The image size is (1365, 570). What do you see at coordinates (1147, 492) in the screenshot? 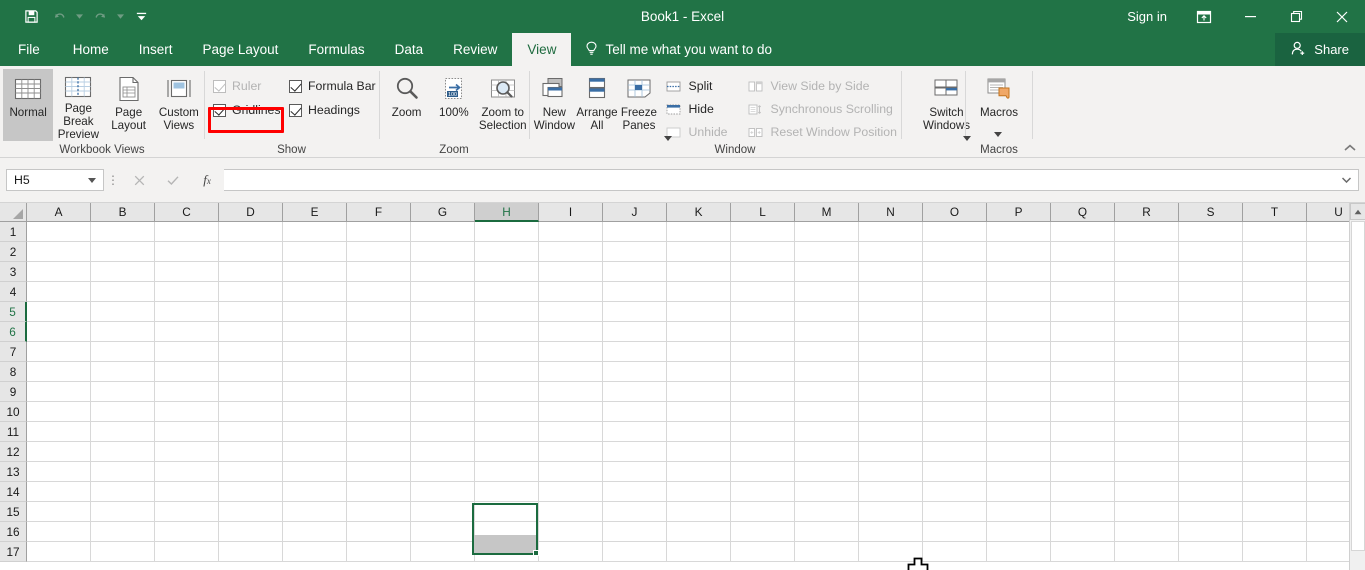
I see `cell-R14` at bounding box center [1147, 492].